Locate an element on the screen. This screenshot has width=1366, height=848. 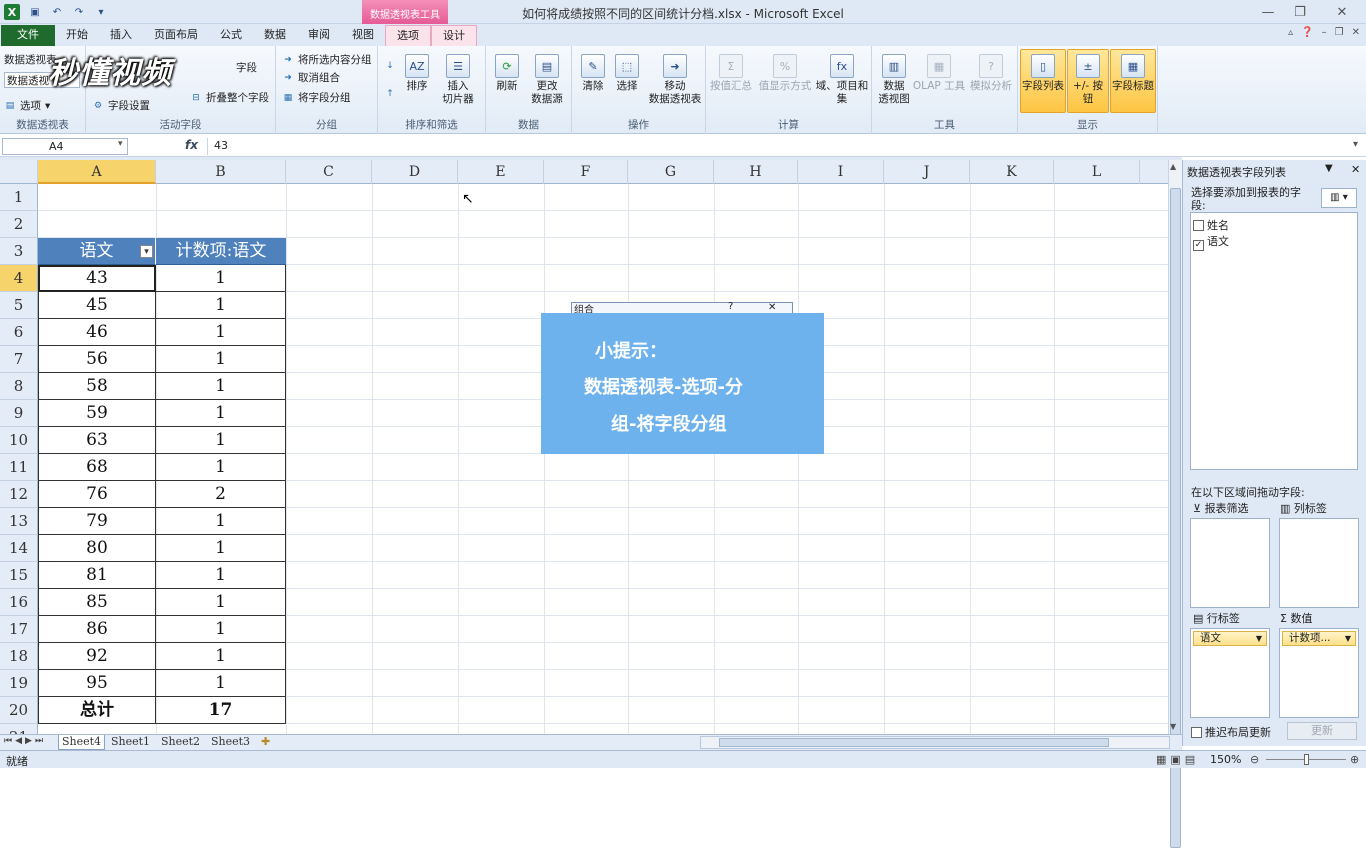
row-header-10: 10 is located at coordinates (19, 440).